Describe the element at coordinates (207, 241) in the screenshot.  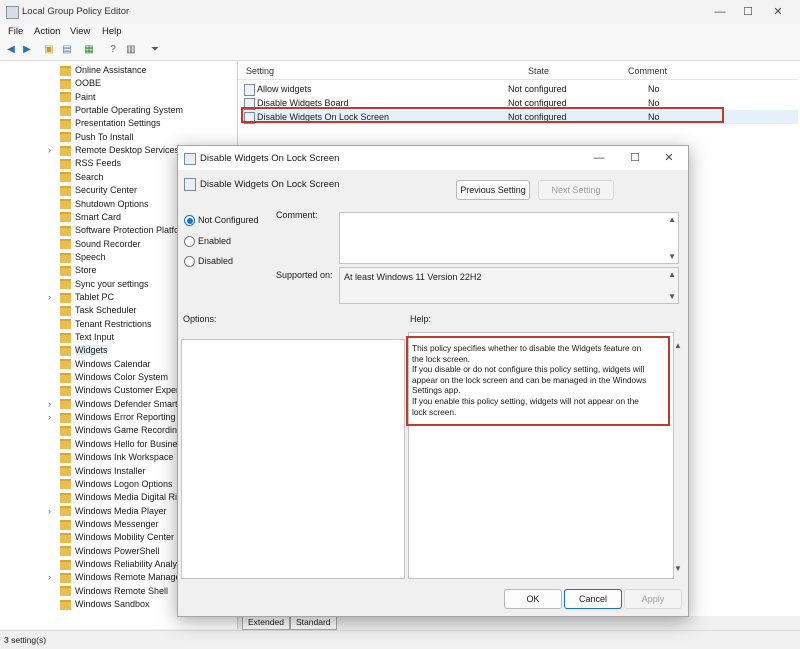
I see `radio-enabled: Enabled` at that location.